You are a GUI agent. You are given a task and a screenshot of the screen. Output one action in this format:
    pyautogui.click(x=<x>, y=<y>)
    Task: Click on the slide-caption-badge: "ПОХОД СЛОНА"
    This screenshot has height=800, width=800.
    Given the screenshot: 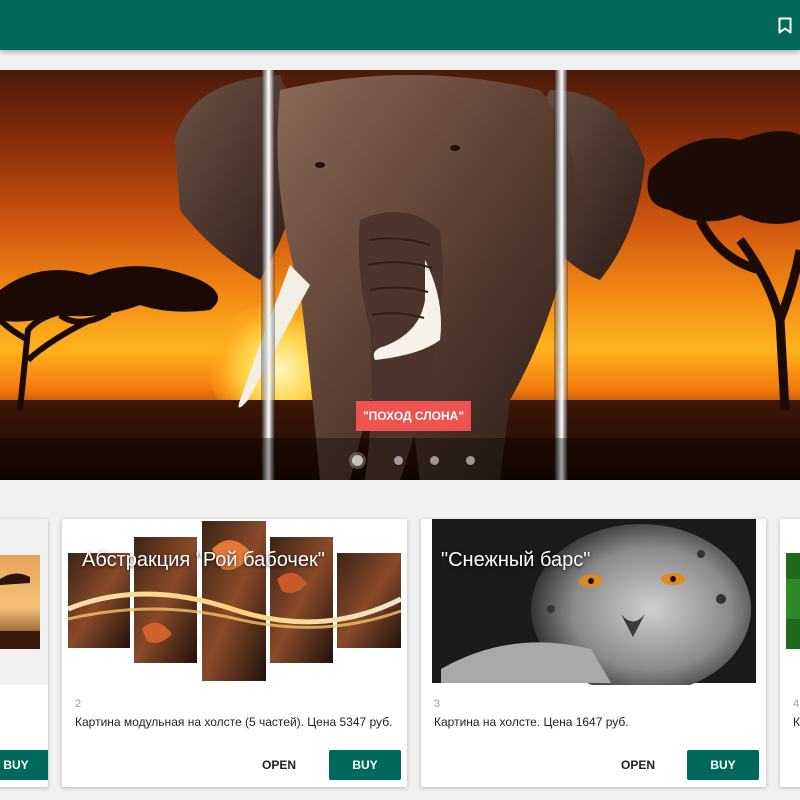 What is the action you would take?
    pyautogui.click(x=413, y=416)
    